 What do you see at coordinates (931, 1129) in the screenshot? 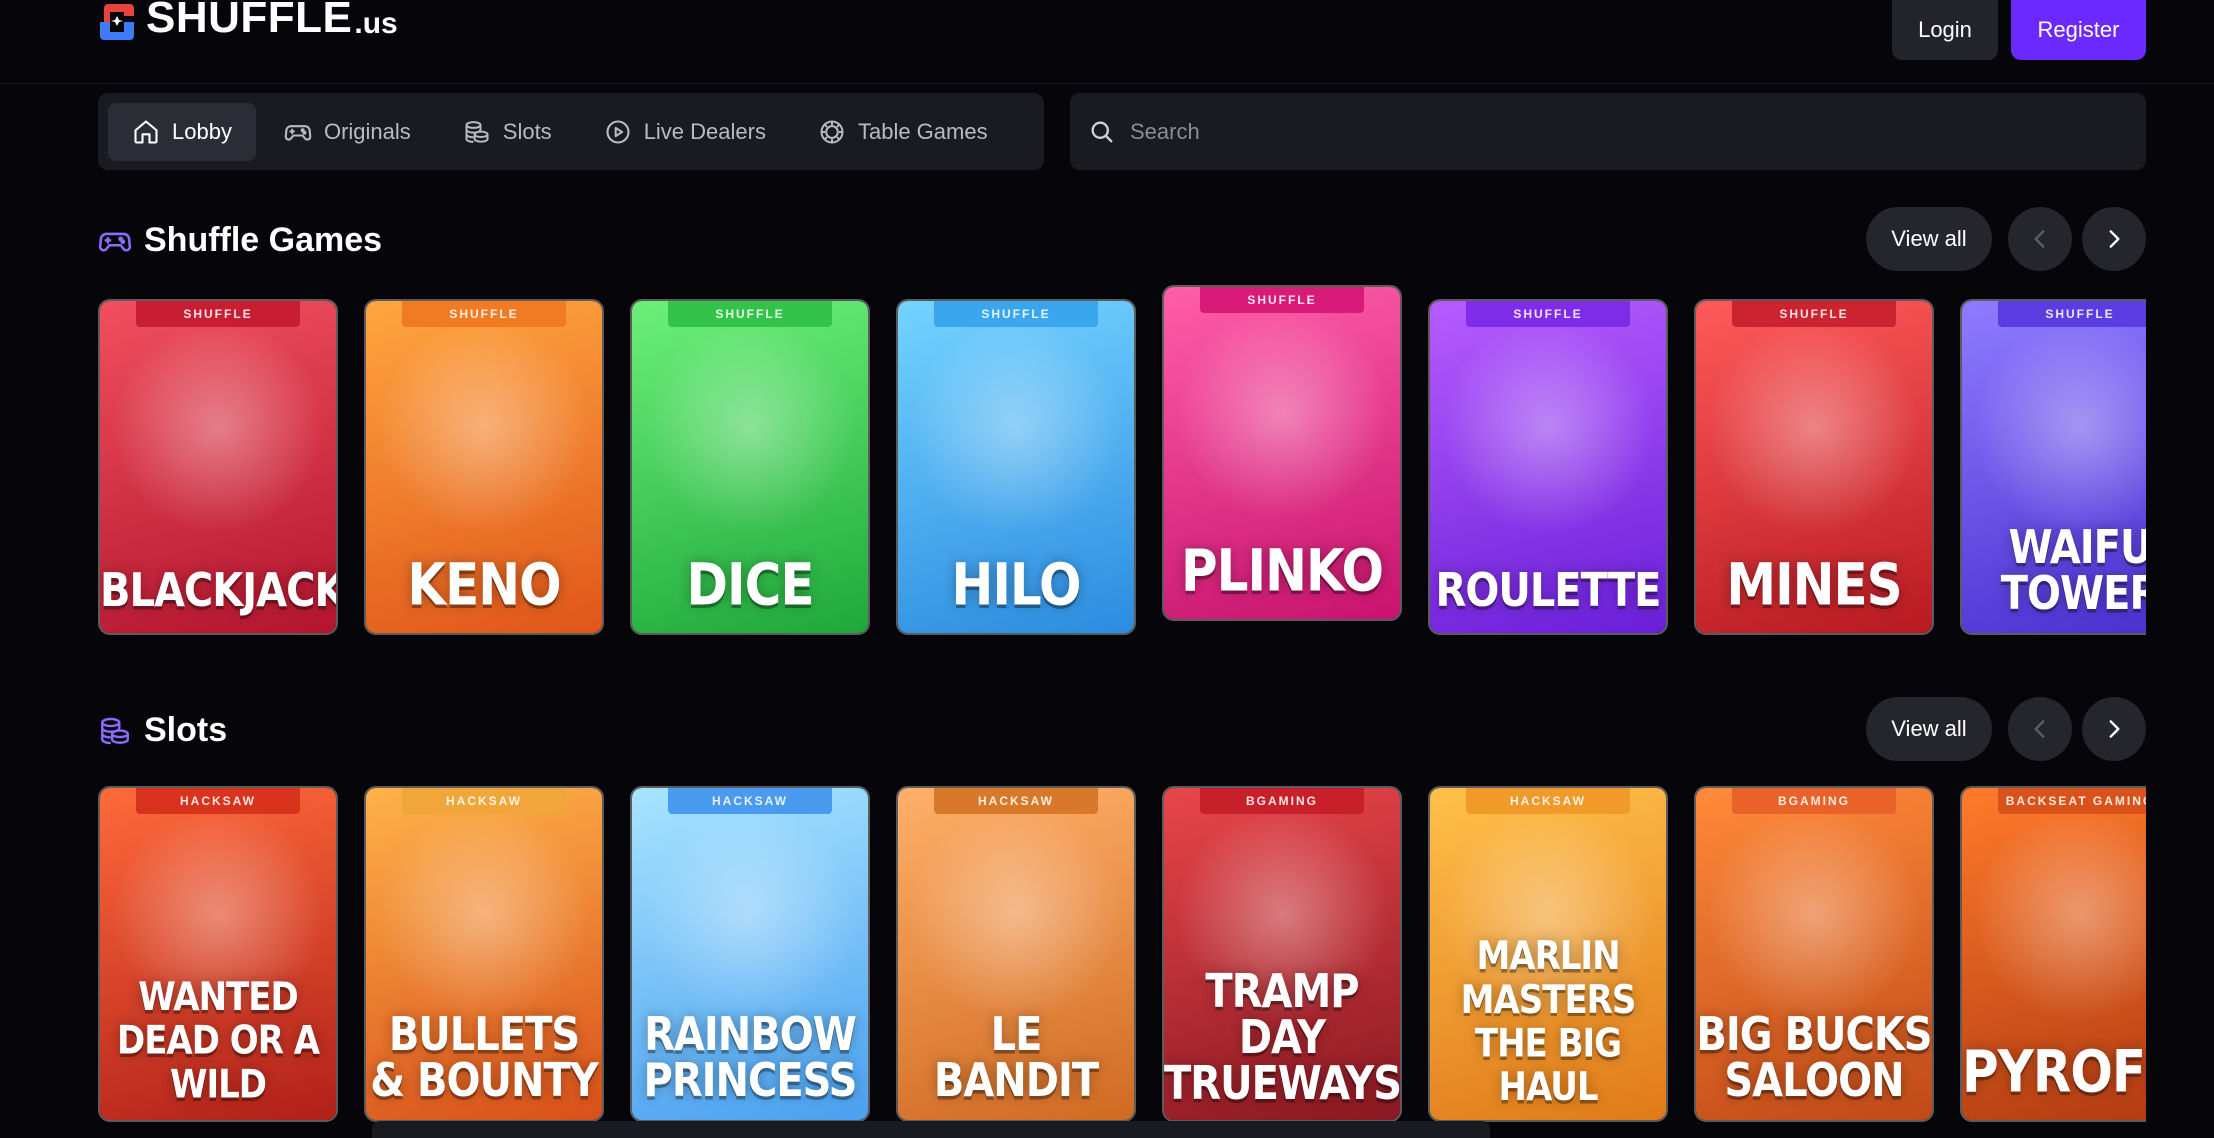
I see `bottom-scroll-bar` at bounding box center [931, 1129].